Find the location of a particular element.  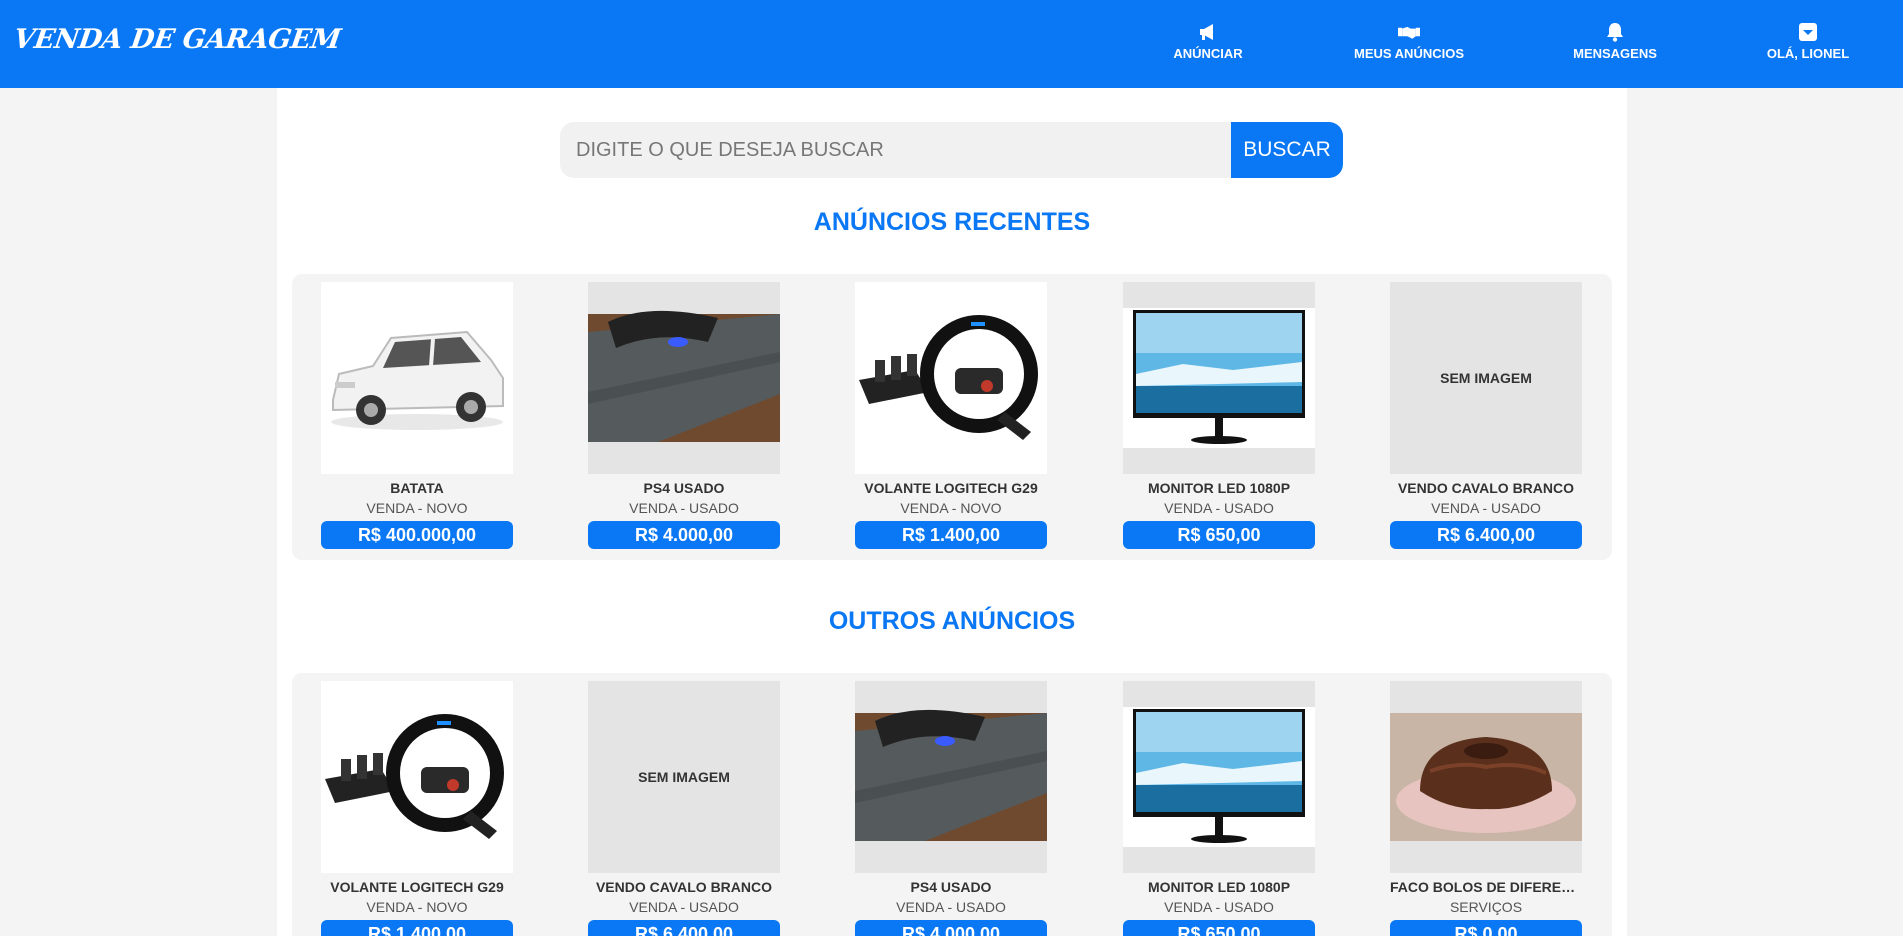

search-input is located at coordinates (895, 150).